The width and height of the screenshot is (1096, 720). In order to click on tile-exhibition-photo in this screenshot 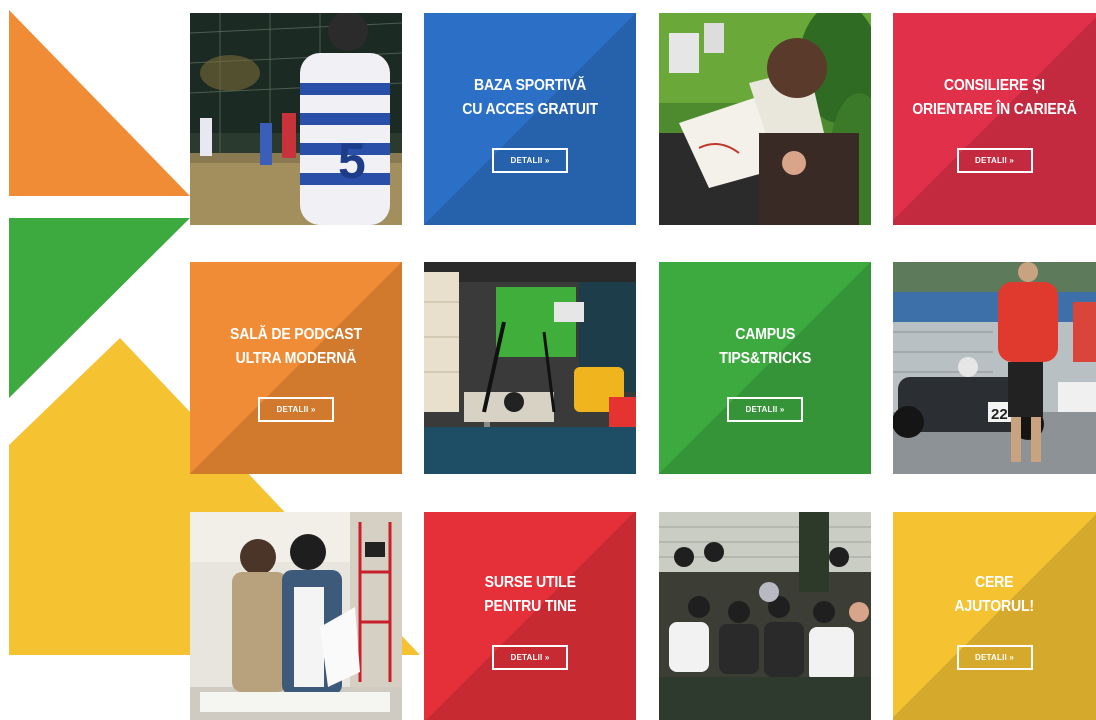, I will do `click(296, 616)`.